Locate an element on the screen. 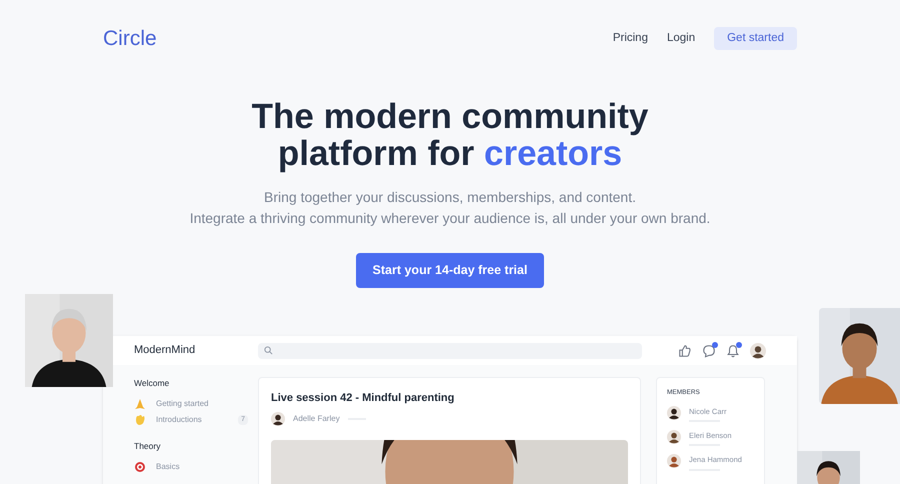 Image resolution: width=900 pixels, height=484 pixels. hand-icon is located at coordinates (140, 420).